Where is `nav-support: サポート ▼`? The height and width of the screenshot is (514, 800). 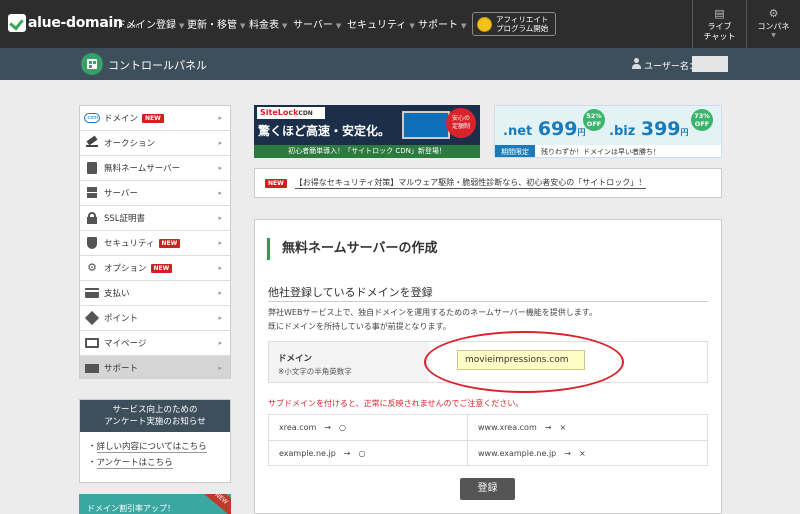 nav-support: サポート ▼ is located at coordinates (442, 23).